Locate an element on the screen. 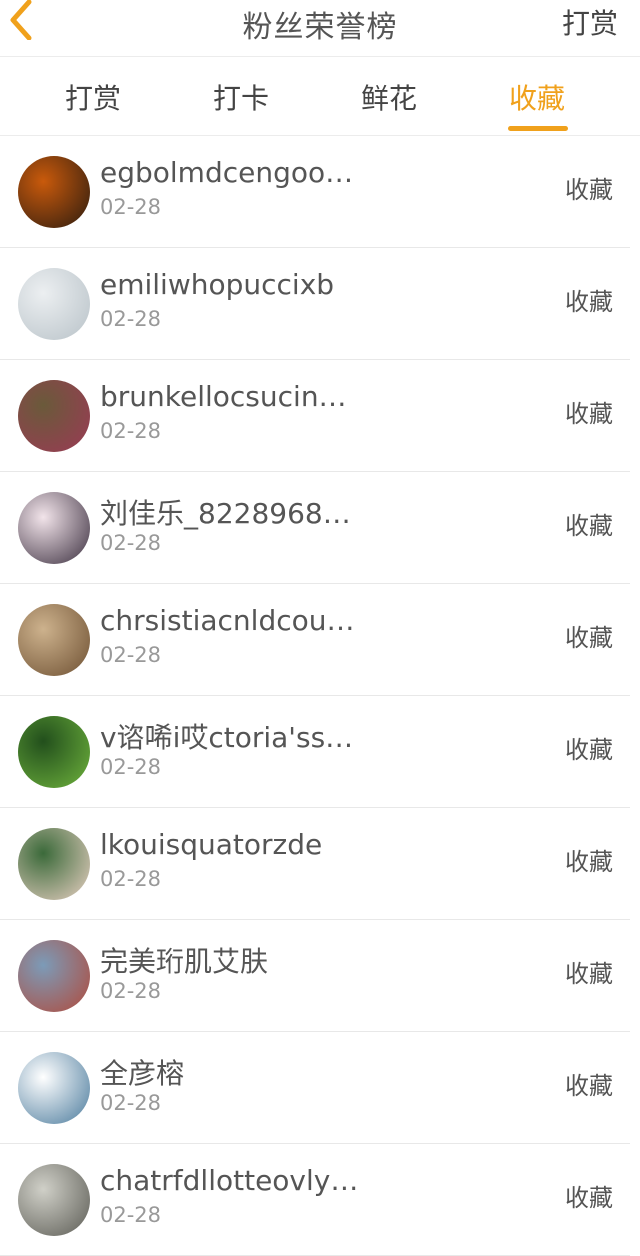 The height and width of the screenshot is (1256, 640). list-item: 全彦榕 02-28 收藏 is located at coordinates (315, 1088).